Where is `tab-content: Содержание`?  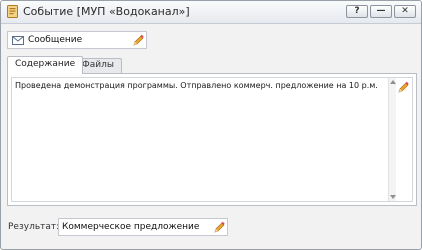 tab-content: Содержание is located at coordinates (45, 65).